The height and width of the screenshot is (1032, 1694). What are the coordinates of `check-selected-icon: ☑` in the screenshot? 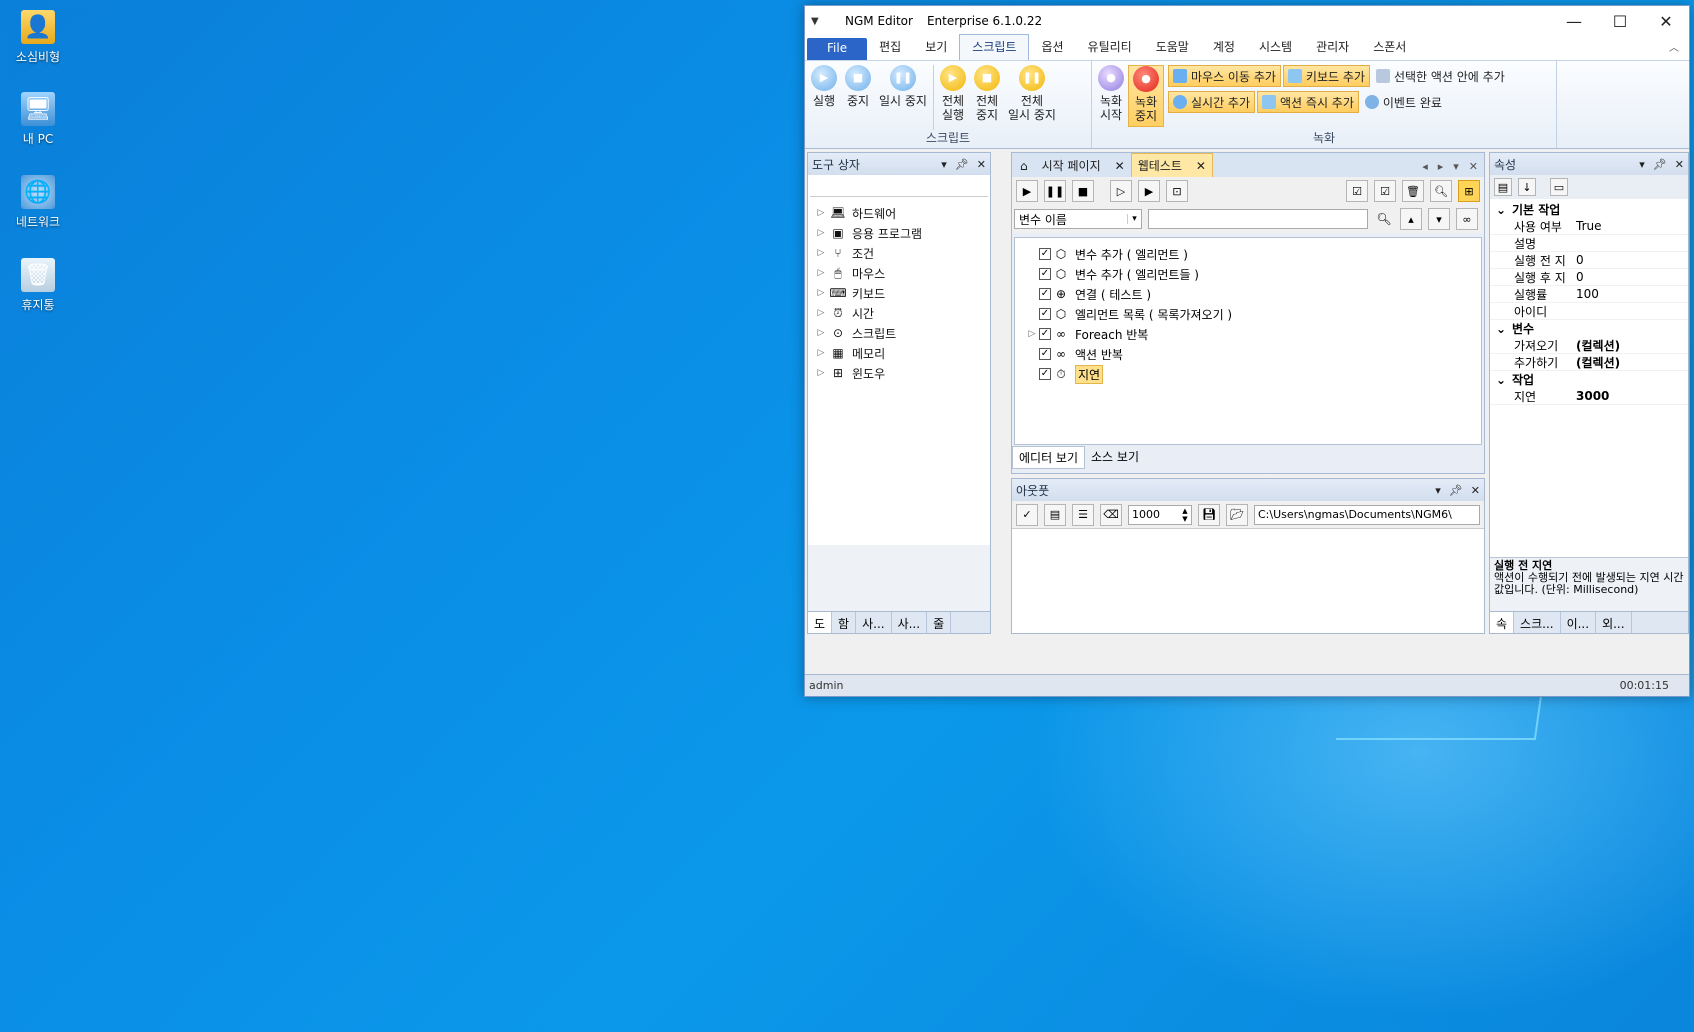 It's located at (1385, 191).